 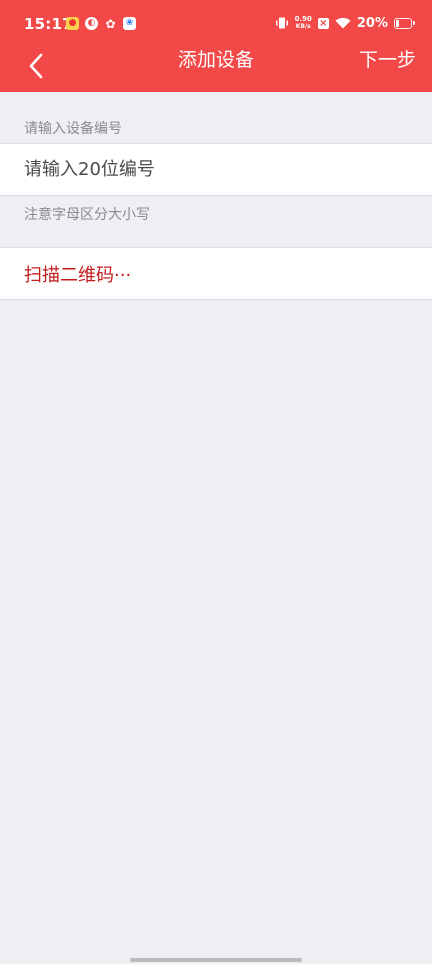 I want to click on app-notification-icon: ◐, so click(x=91, y=23).